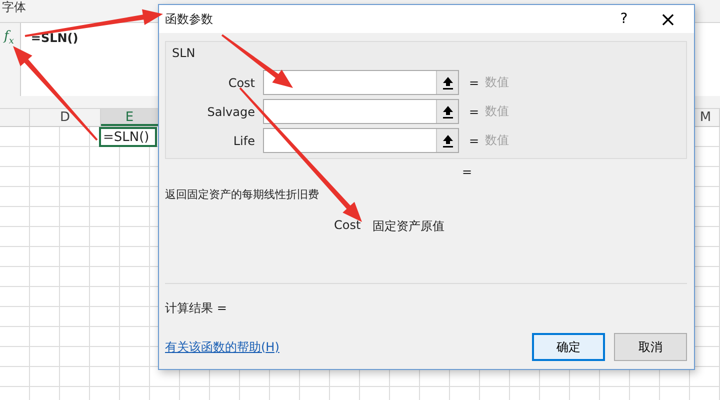 The width and height of the screenshot is (720, 400). Describe the element at coordinates (568, 347) in the screenshot. I see `dialog-button: 确定` at that location.